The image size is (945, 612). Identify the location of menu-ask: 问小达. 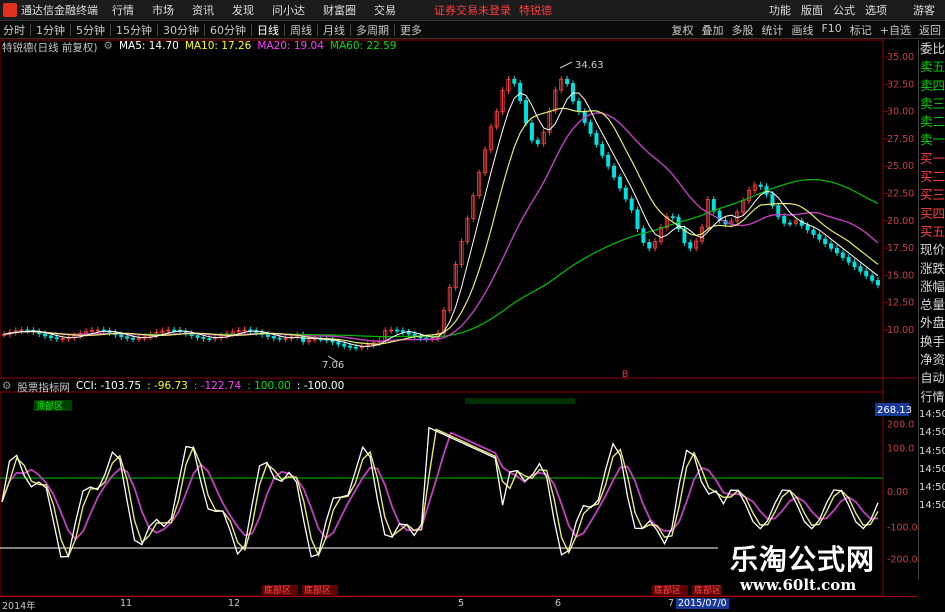
(288, 10).